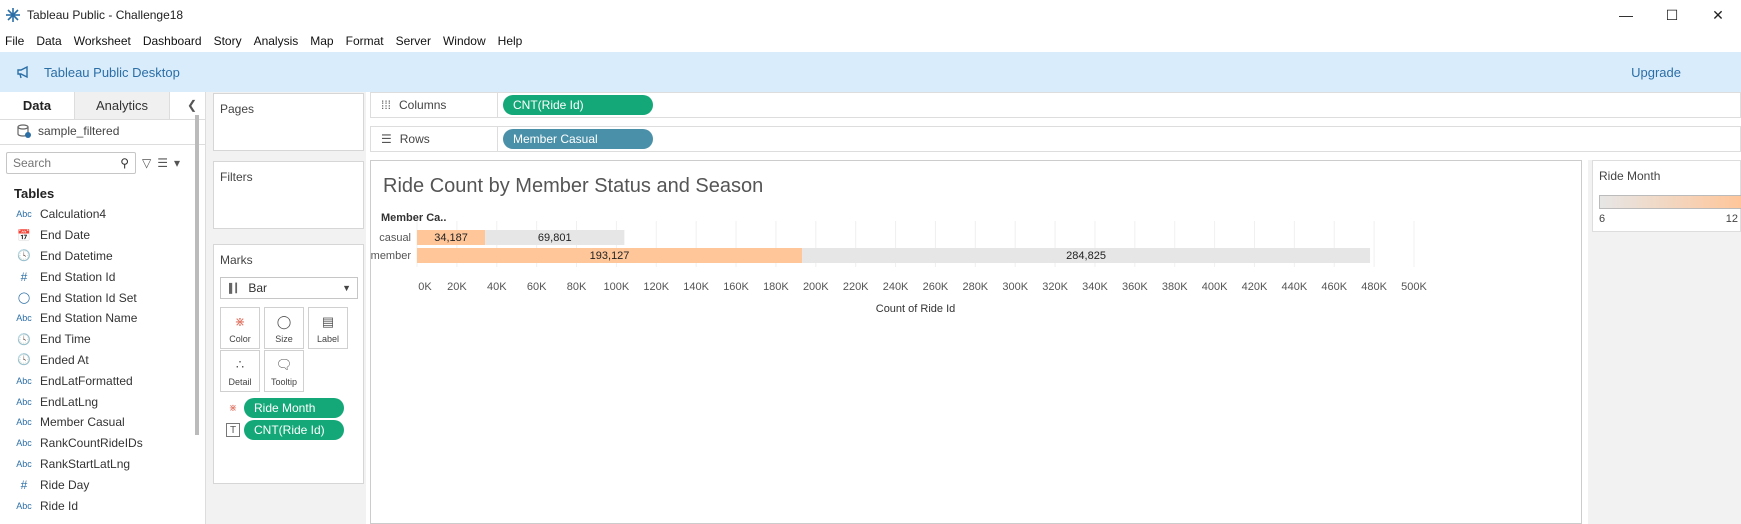 This screenshot has width=1741, height=524. What do you see at coordinates (365, 41) in the screenshot?
I see `menu-format: Format` at bounding box center [365, 41].